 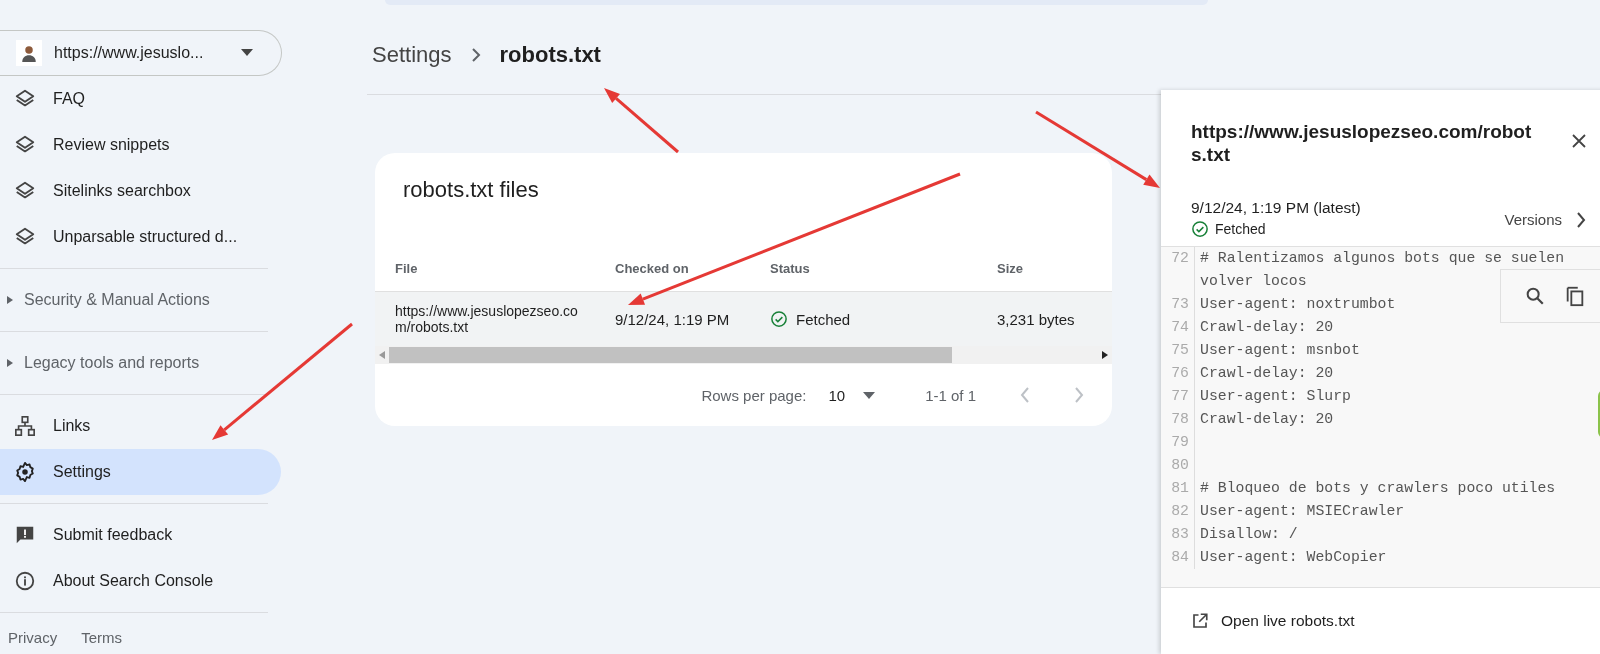 I want to click on versions-button: Versions, so click(x=1545, y=219).